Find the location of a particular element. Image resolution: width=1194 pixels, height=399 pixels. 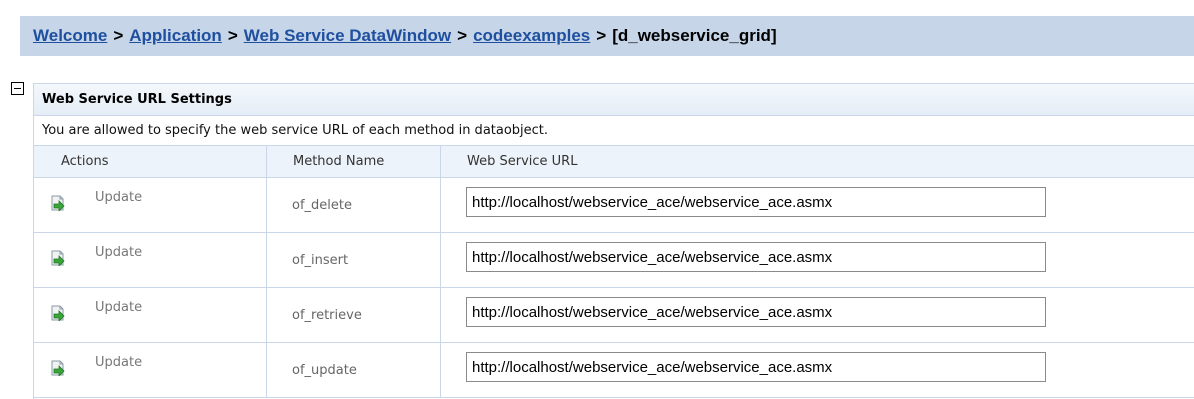

breadcrumb-link-application: Application is located at coordinates (175, 36).